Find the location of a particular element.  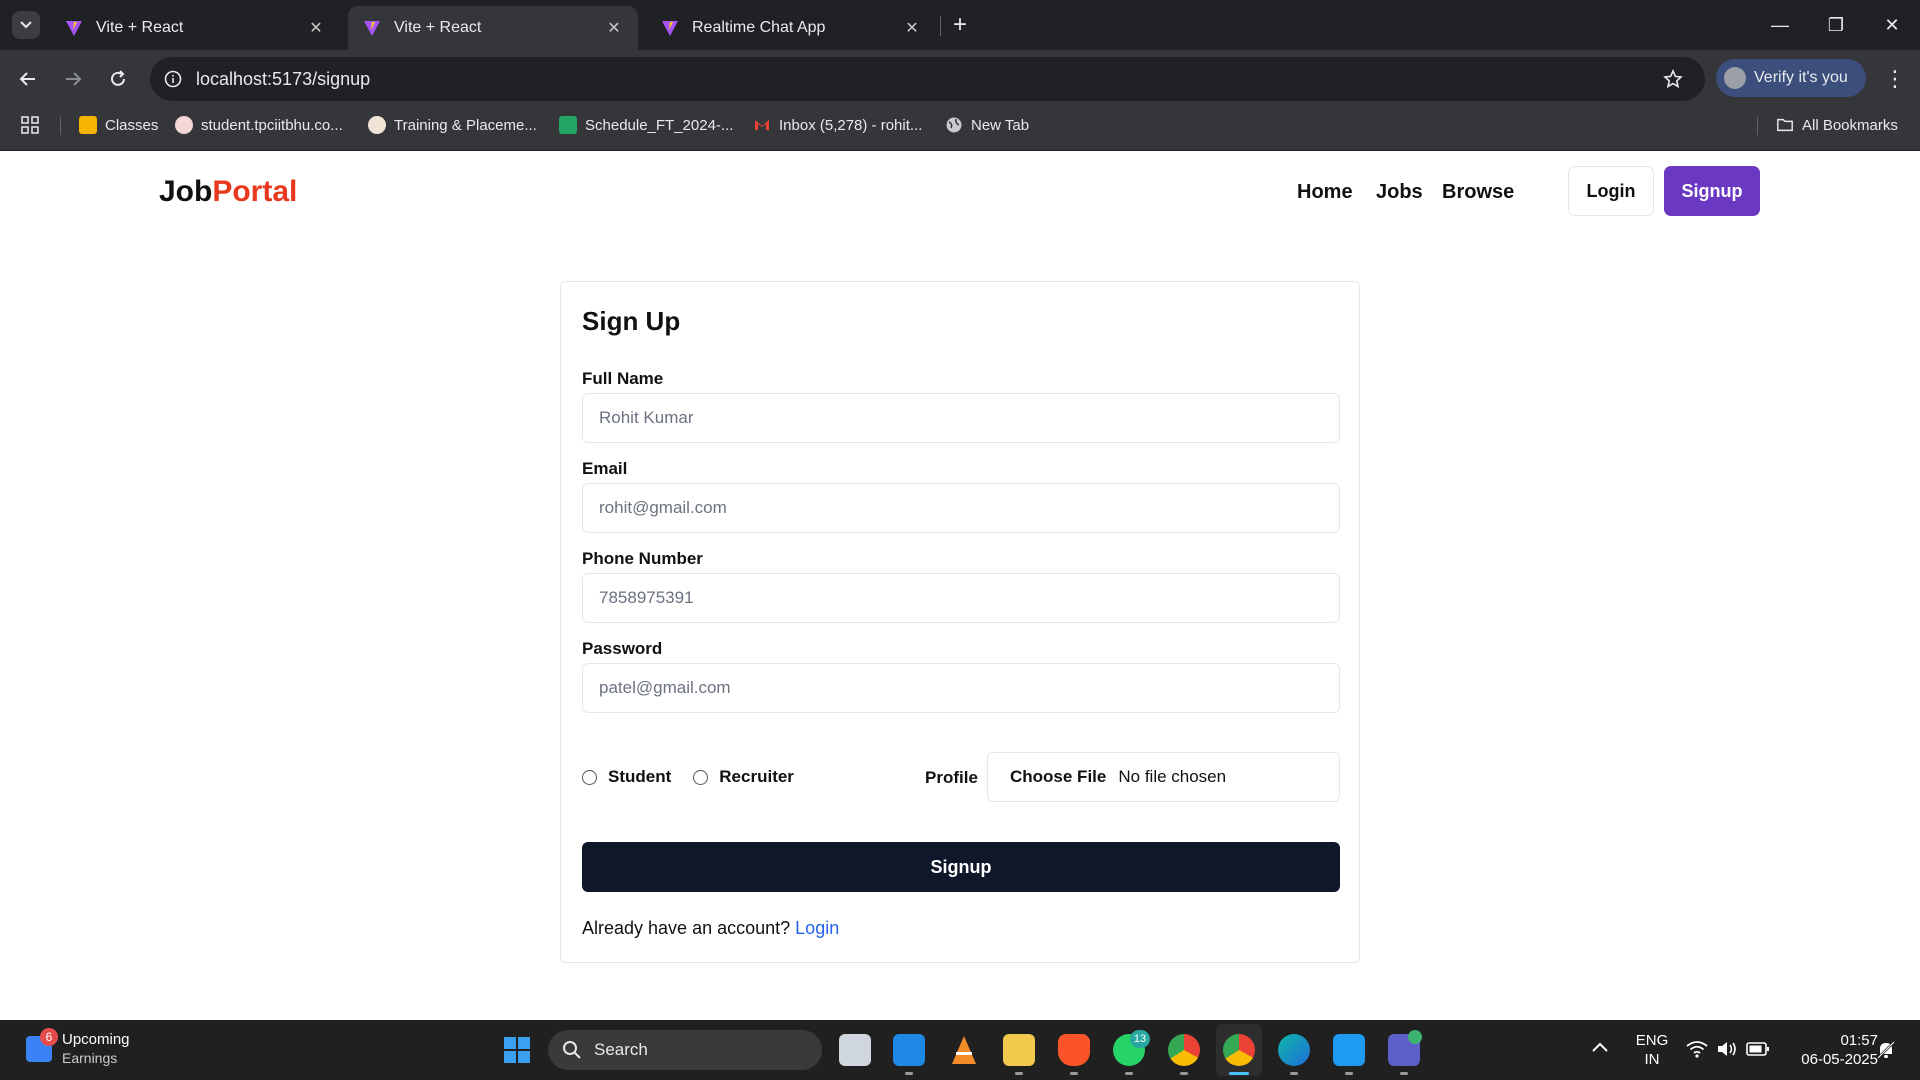

chevron-up-icon is located at coordinates (1600, 1047).